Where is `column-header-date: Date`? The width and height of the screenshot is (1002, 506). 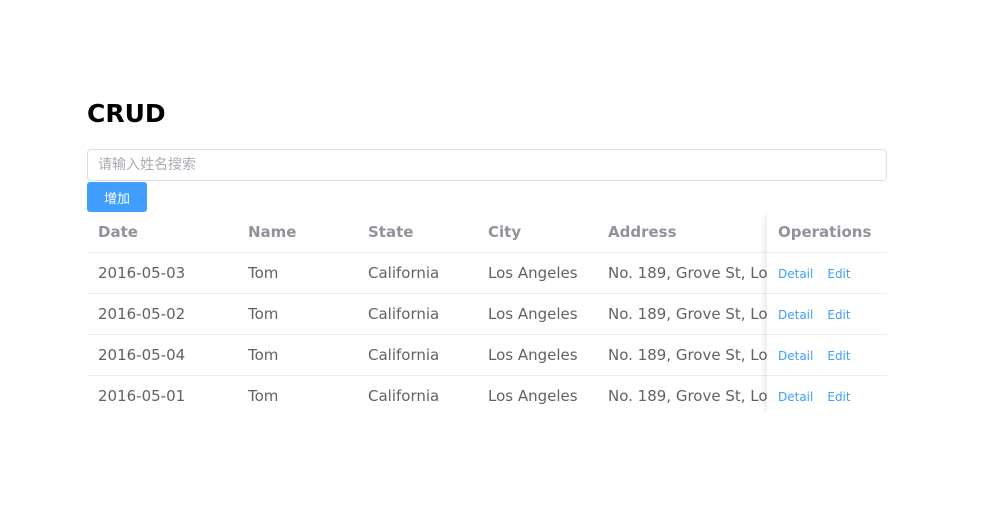
column-header-date: Date is located at coordinates (162, 232).